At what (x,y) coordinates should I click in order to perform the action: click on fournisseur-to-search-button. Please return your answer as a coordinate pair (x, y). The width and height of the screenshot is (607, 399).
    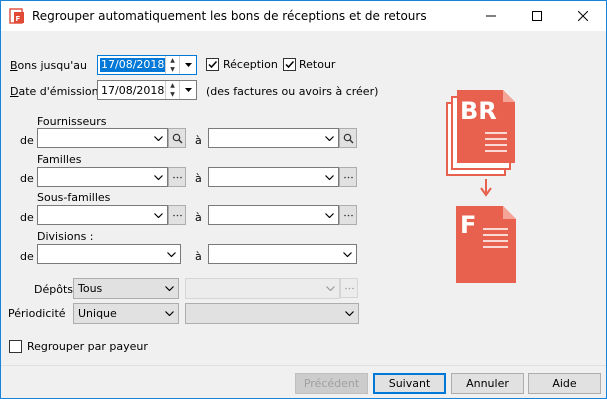
    Looking at the image, I should click on (348, 138).